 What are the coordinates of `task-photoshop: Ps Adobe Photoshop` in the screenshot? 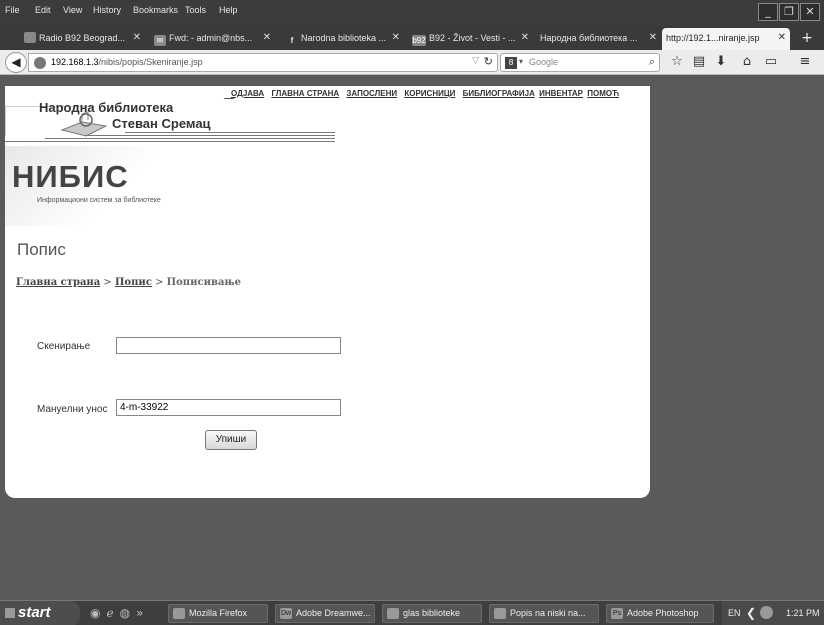 It's located at (660, 613).